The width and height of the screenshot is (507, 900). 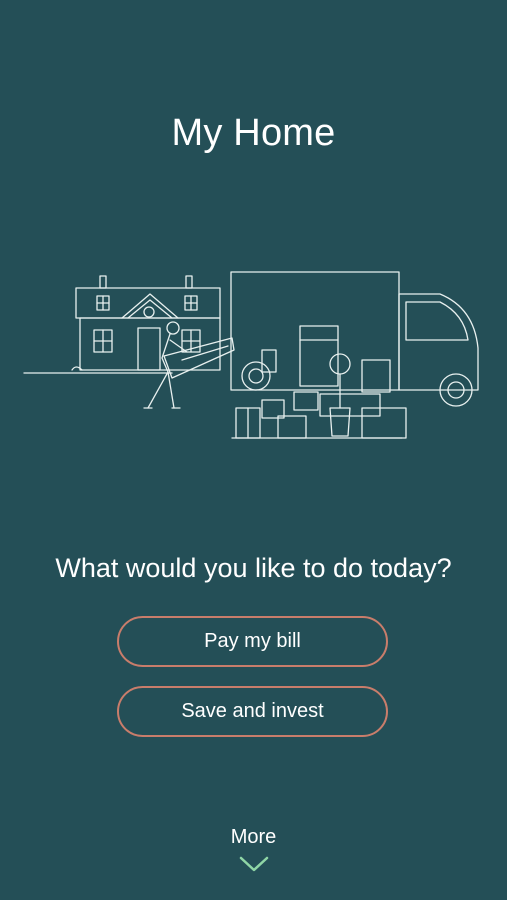 What do you see at coordinates (253, 568) in the screenshot?
I see `prompt-question: What would you like to do today?` at bounding box center [253, 568].